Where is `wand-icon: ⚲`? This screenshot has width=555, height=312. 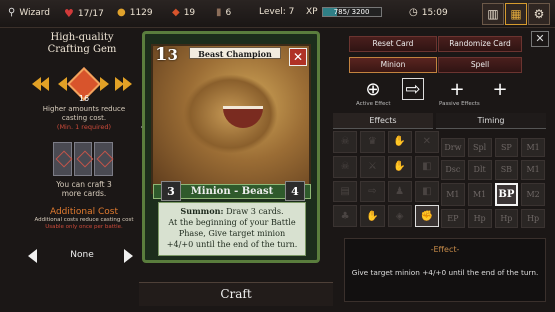 wand-icon: ⚲ is located at coordinates (12, 12).